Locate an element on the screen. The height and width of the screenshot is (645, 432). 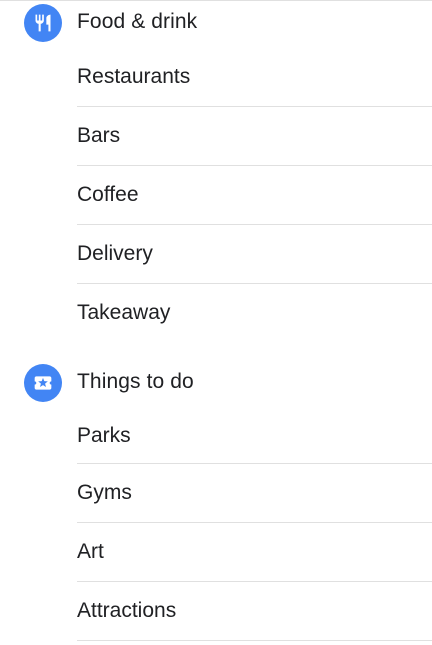
list-item-coffee: Coffee is located at coordinates (254, 195).